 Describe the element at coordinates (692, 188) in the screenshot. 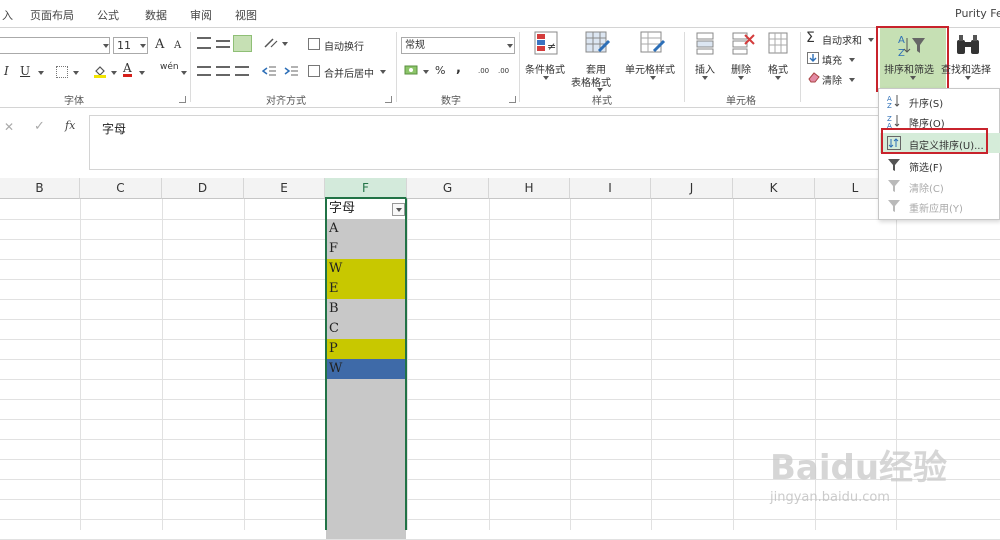

I see `column-header-j: J` at that location.